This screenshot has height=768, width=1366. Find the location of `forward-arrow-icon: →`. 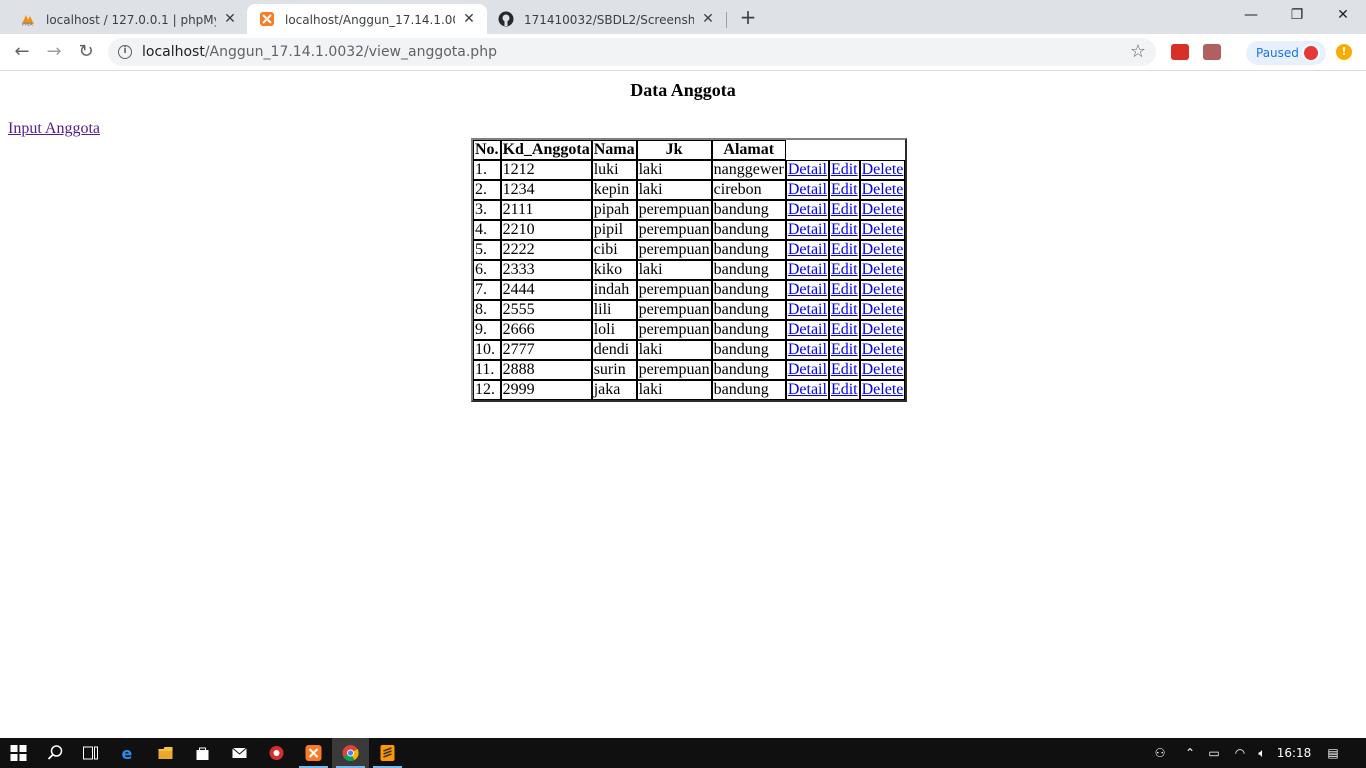

forward-arrow-icon: → is located at coordinates (54, 52).